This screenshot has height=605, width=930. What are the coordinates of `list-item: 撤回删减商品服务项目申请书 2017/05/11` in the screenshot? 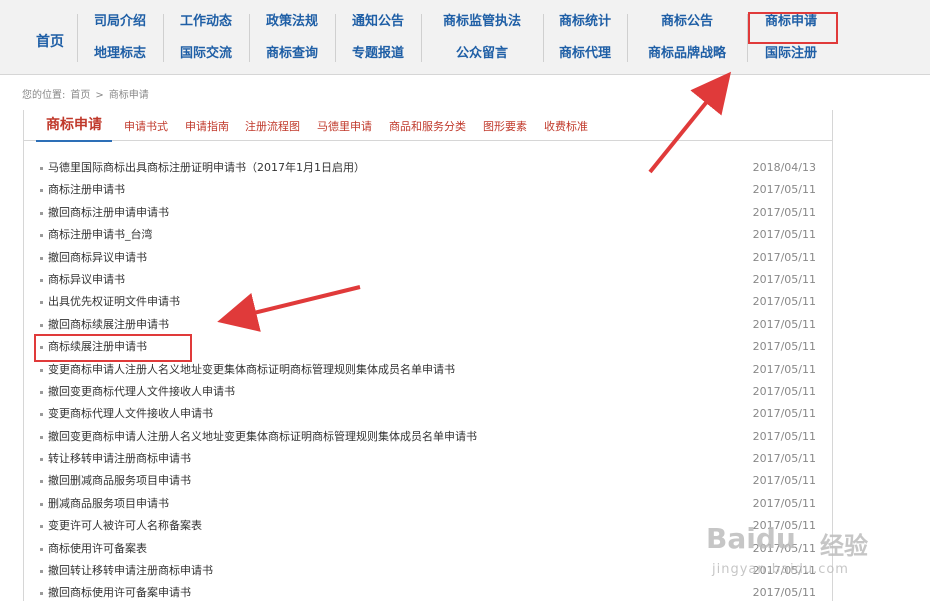 It's located at (428, 481).